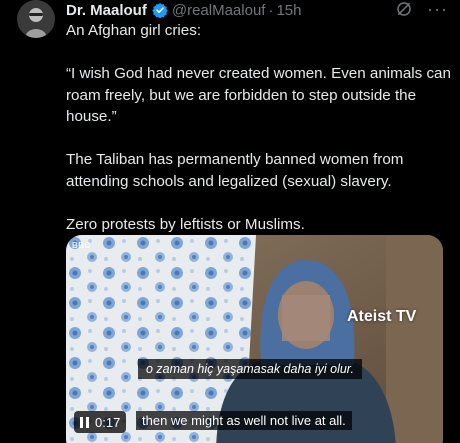 This screenshot has height=443, width=460. What do you see at coordinates (421, 9) in the screenshot?
I see `header-actions: ···` at bounding box center [421, 9].